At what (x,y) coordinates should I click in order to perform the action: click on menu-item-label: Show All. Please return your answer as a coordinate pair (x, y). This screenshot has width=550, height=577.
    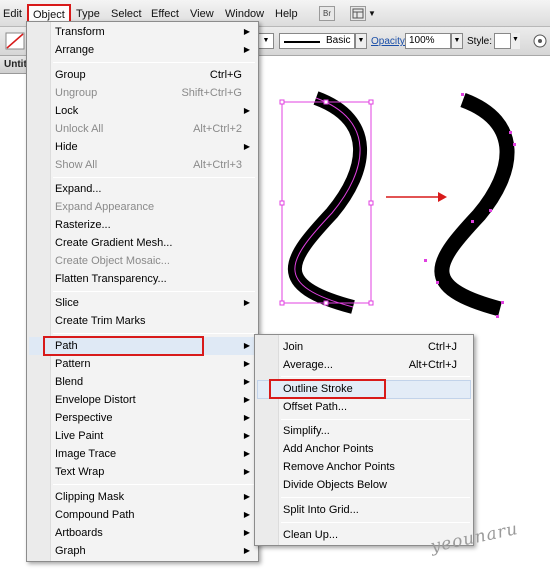
    Looking at the image, I should click on (76, 165).